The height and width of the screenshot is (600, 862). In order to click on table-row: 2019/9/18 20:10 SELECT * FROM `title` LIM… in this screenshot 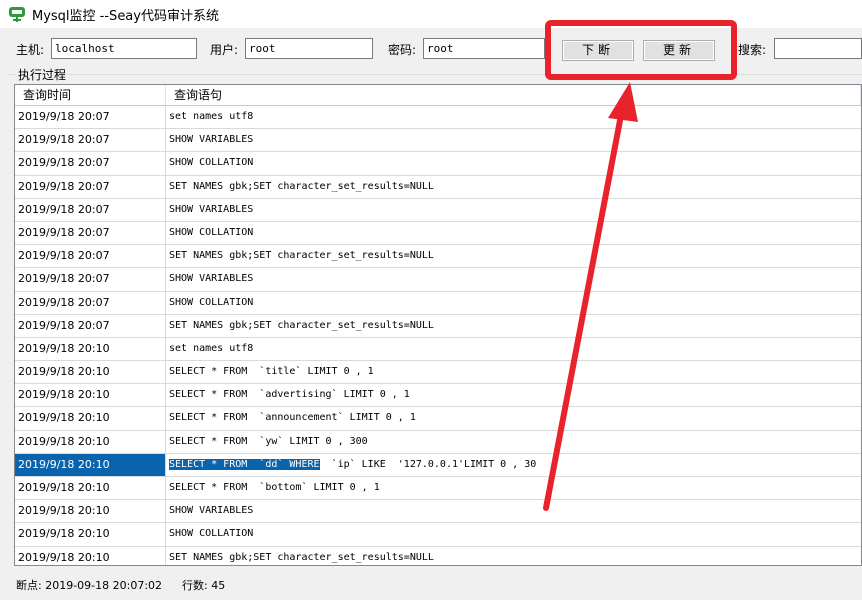, I will do `click(438, 373)`.